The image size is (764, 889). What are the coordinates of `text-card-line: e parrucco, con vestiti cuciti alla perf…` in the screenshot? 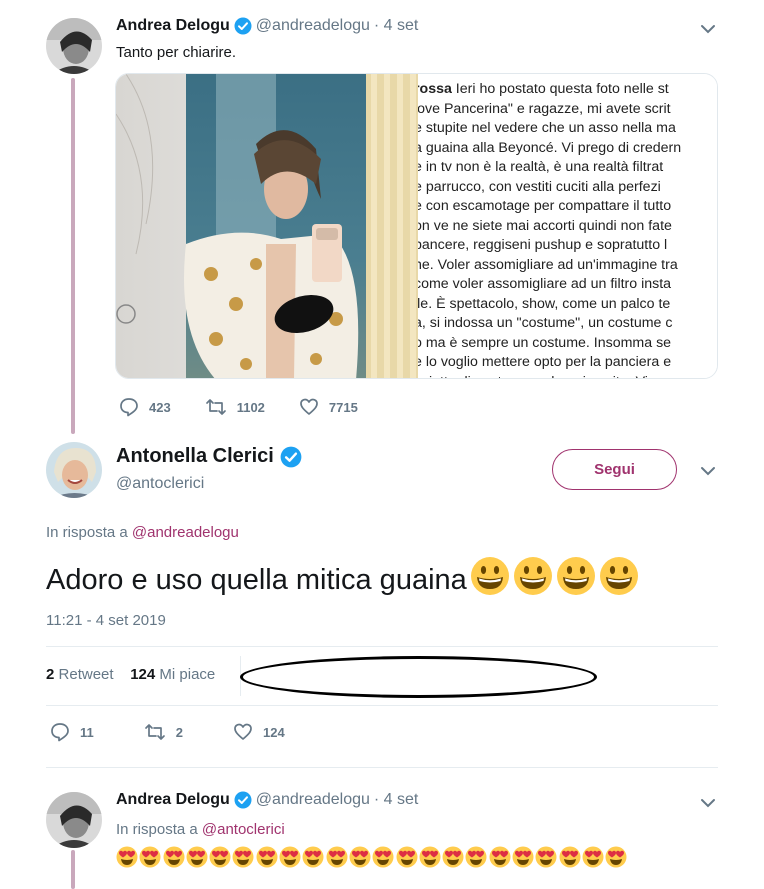 It's located at (539, 186).